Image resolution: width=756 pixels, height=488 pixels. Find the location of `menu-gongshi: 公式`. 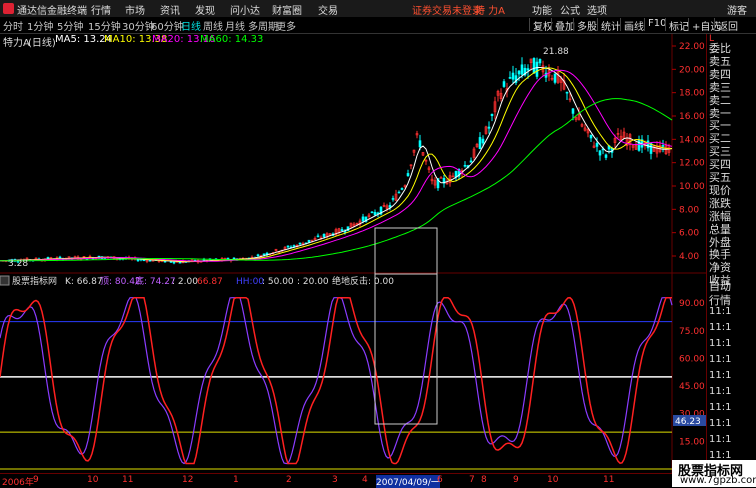

menu-gongshi: 公式 is located at coordinates (570, 9).